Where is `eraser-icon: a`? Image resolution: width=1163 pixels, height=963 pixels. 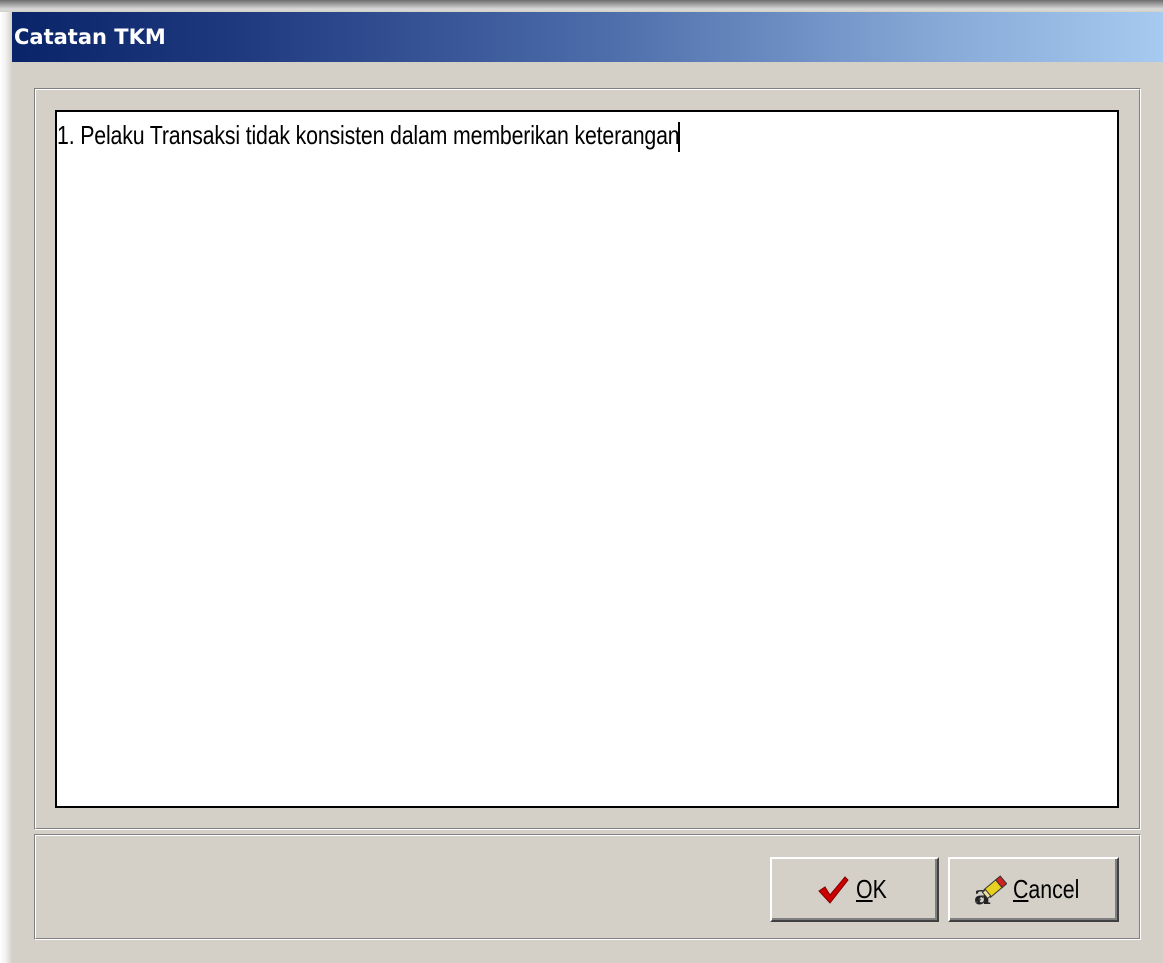
eraser-icon: a is located at coordinates (990, 892).